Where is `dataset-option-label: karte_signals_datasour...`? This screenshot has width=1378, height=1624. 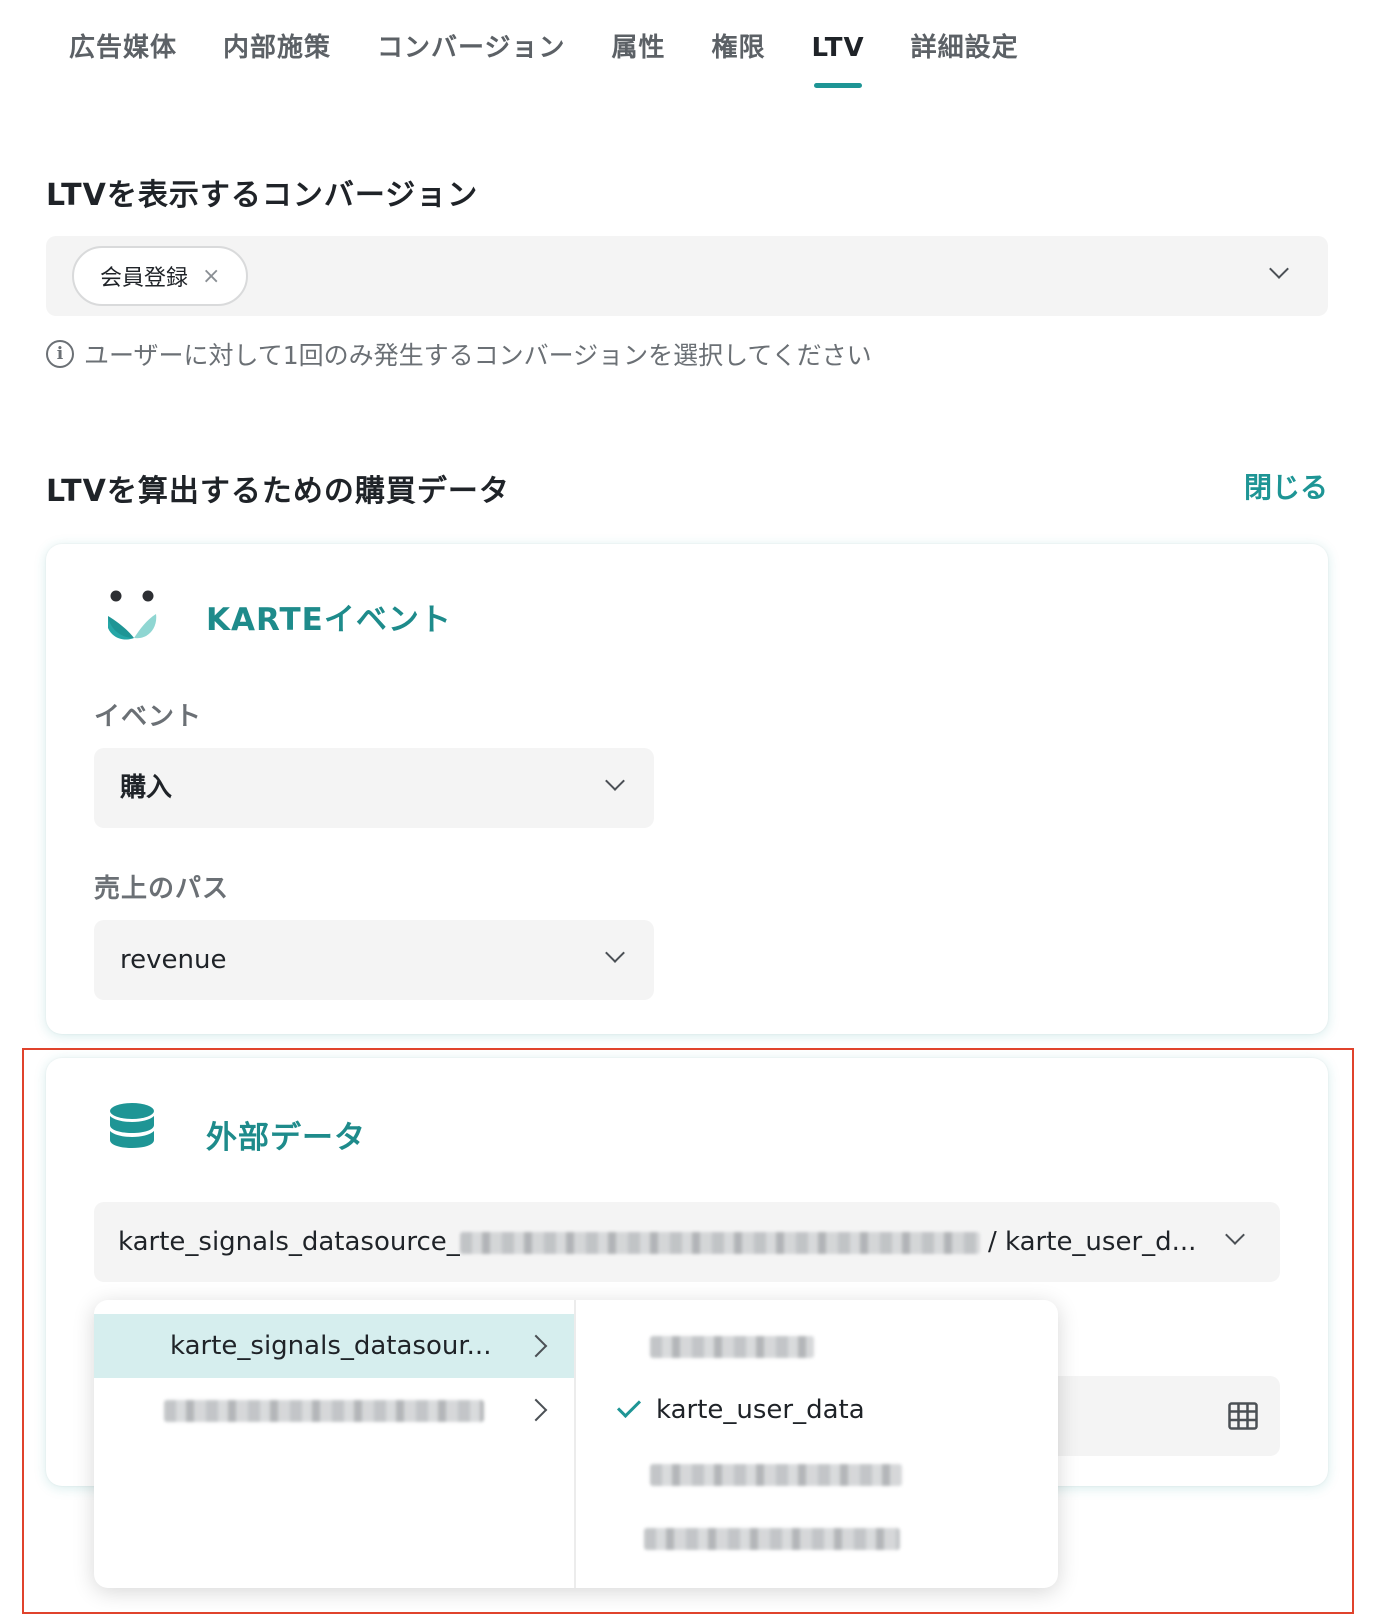 dataset-option-label: karte_signals_datasour... is located at coordinates (331, 1346).